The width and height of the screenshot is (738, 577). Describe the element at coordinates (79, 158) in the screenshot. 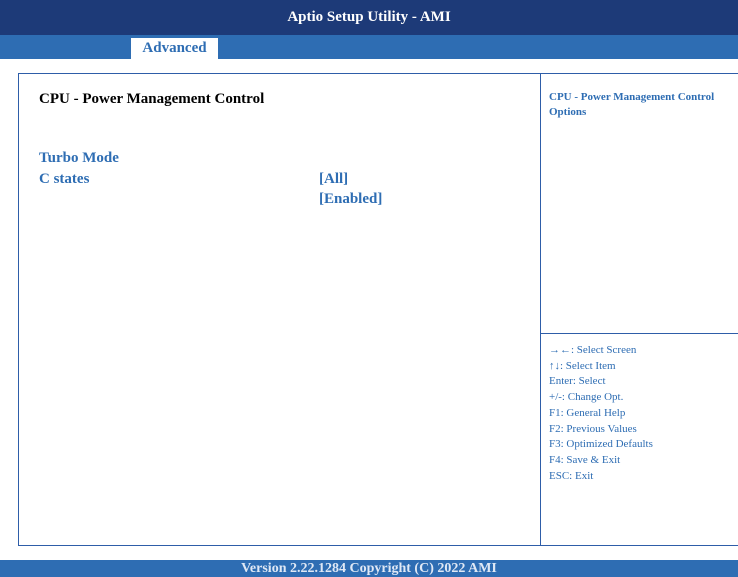

I see `setting-label-turbo-mode: Turbo Mode` at that location.